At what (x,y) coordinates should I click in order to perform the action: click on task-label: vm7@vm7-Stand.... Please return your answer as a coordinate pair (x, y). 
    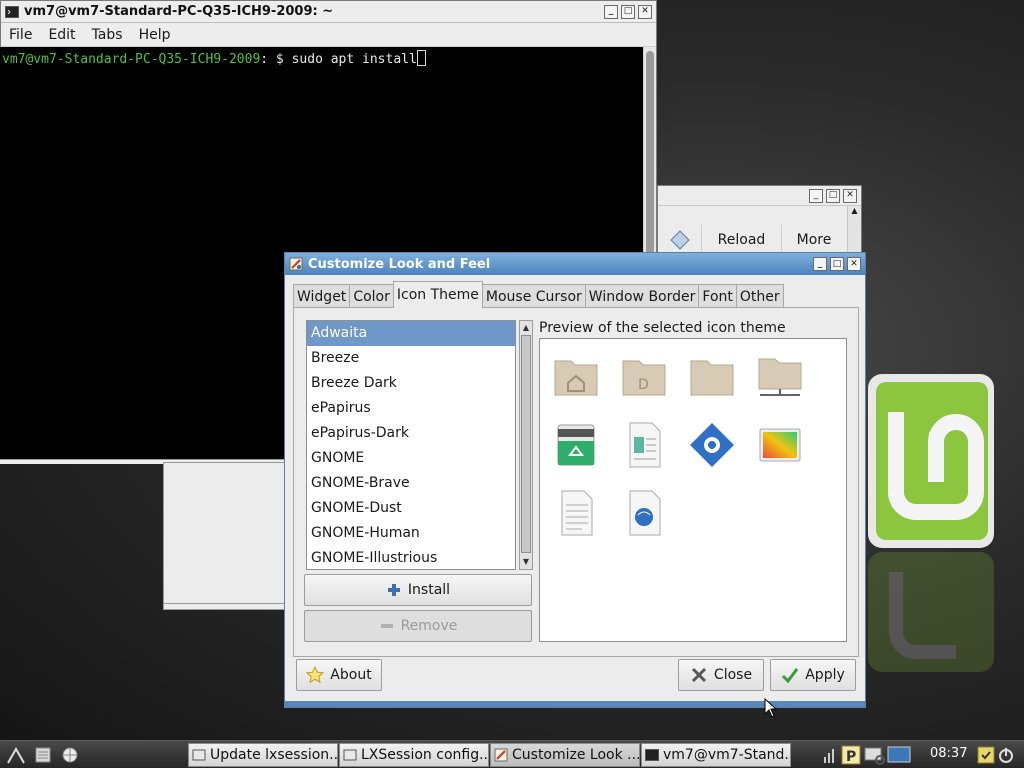
    Looking at the image, I should click on (727, 755).